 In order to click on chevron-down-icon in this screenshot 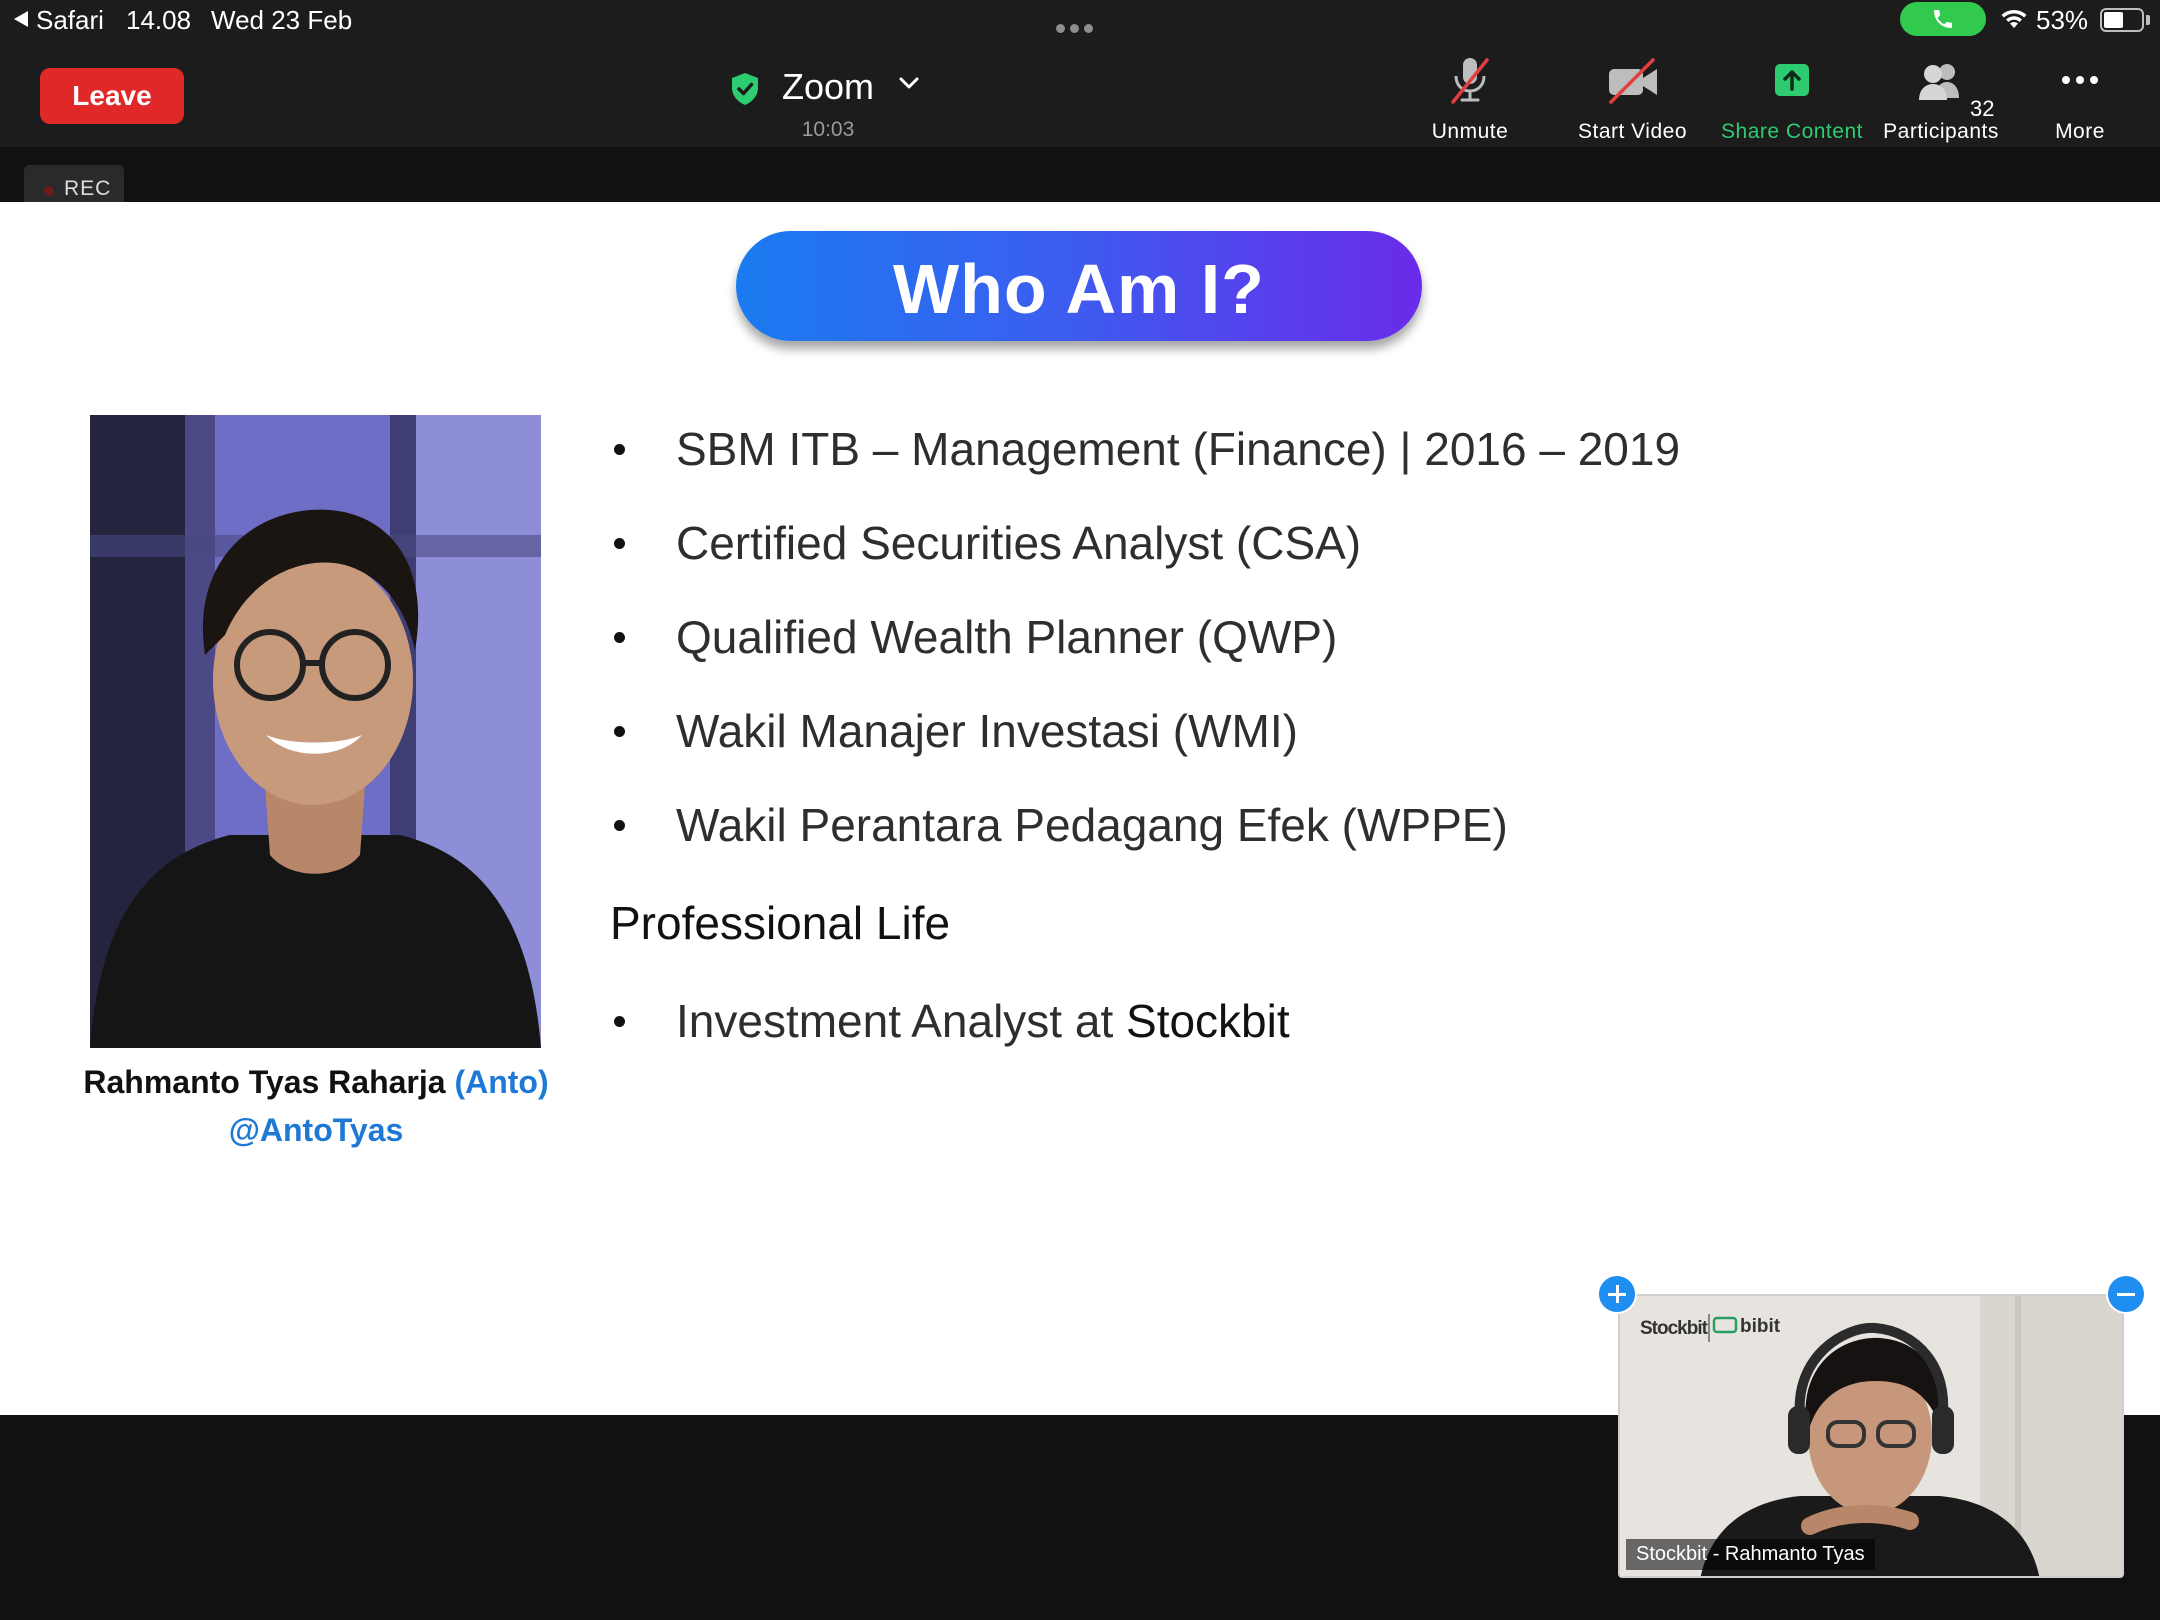, I will do `click(909, 83)`.